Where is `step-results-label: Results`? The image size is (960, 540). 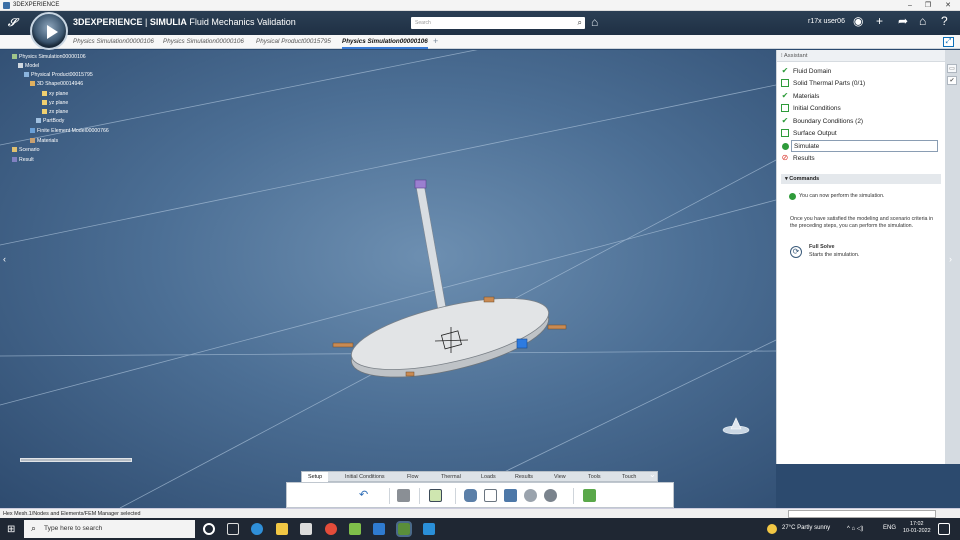 step-results-label: Results is located at coordinates (804, 158).